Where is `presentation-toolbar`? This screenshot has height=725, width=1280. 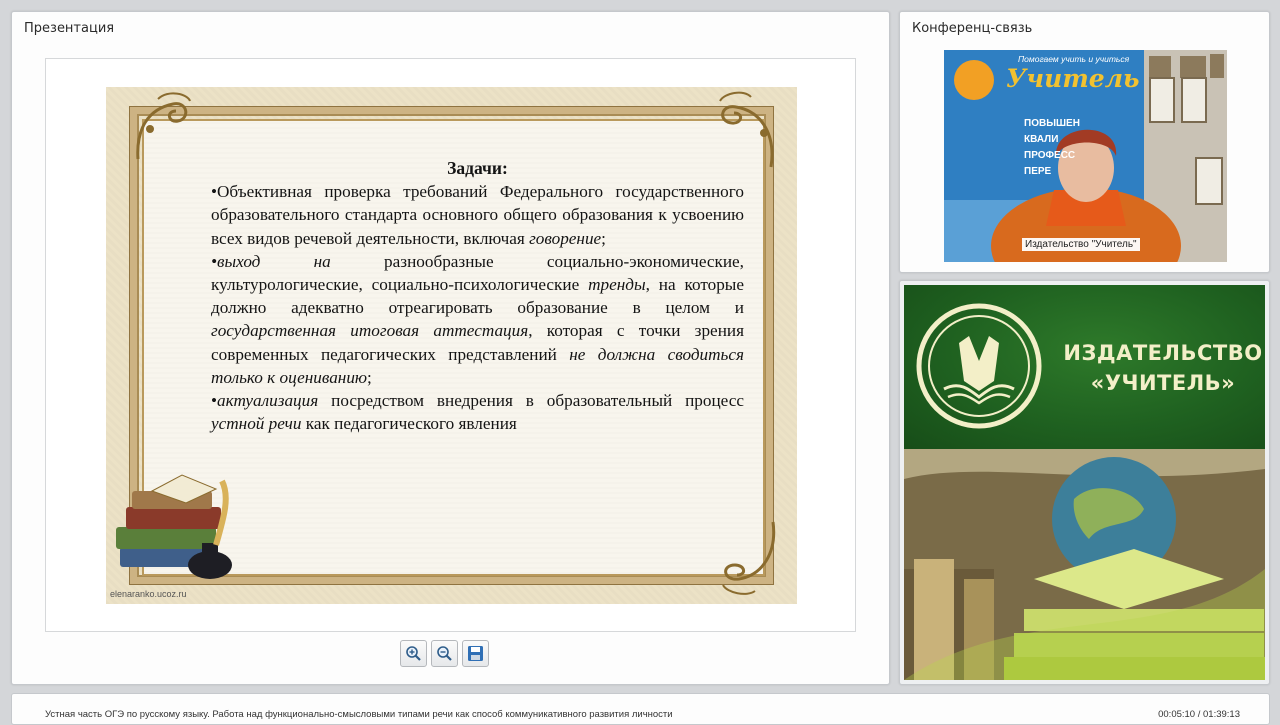
presentation-toolbar is located at coordinates (444, 653).